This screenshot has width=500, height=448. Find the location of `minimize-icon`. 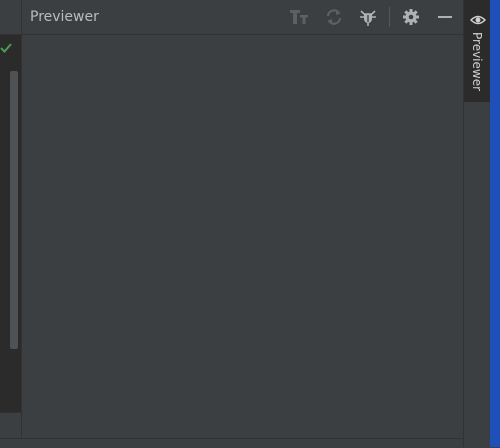

minimize-icon is located at coordinates (445, 17).